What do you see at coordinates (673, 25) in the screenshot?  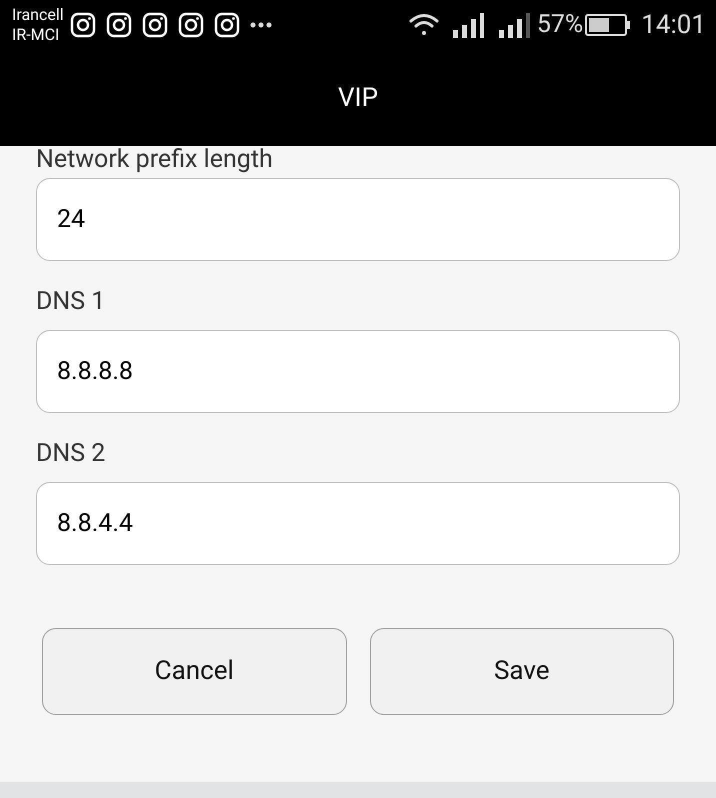 I see `clock: 14:01` at bounding box center [673, 25].